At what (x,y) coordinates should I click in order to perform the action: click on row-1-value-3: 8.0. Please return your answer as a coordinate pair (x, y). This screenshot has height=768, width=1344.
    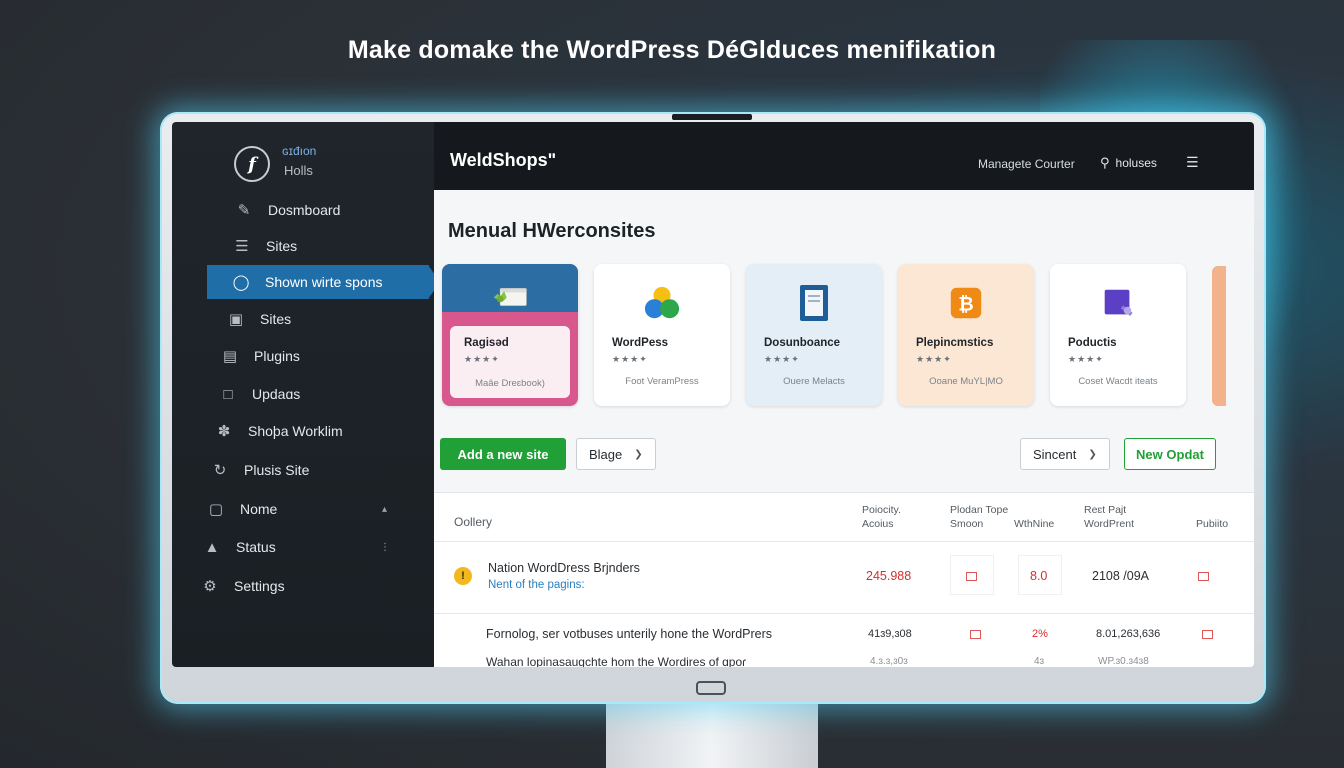
    Looking at the image, I should click on (1039, 576).